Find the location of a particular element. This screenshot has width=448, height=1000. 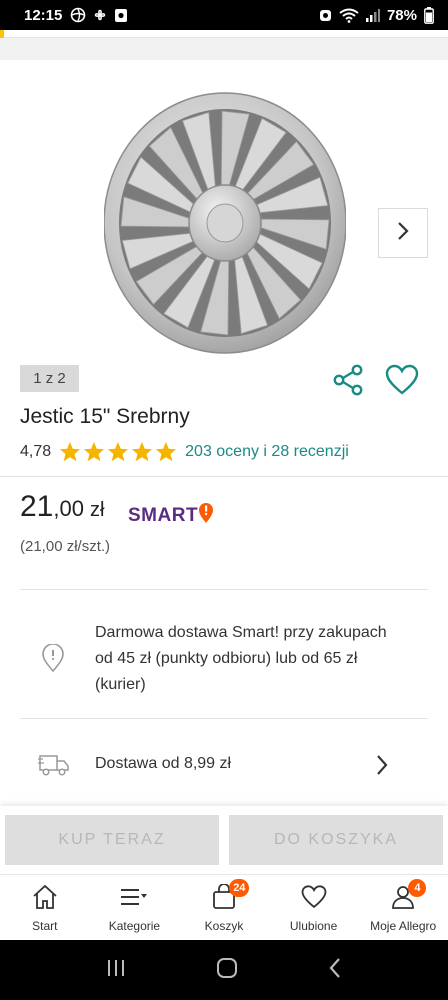

smart-pin-icon is located at coordinates (206, 515).